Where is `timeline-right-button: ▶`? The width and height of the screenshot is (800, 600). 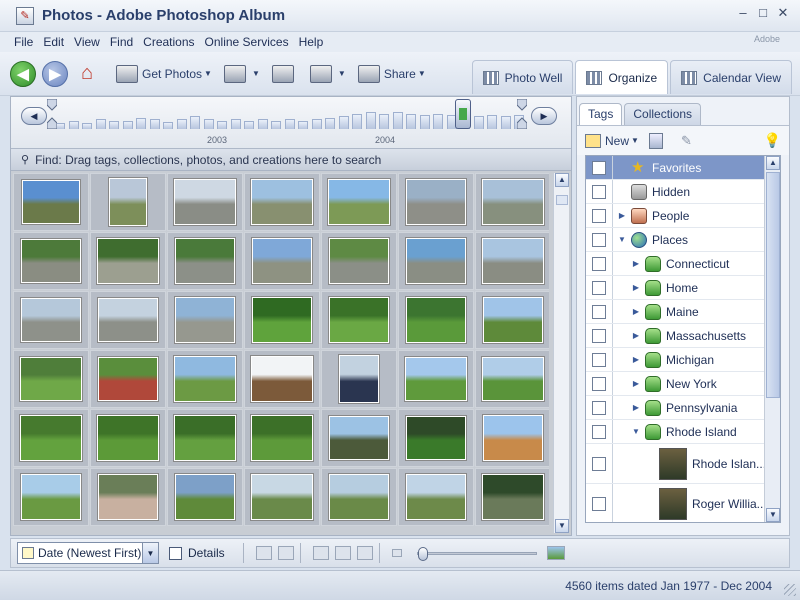
timeline-right-button: ▶ is located at coordinates (544, 116).